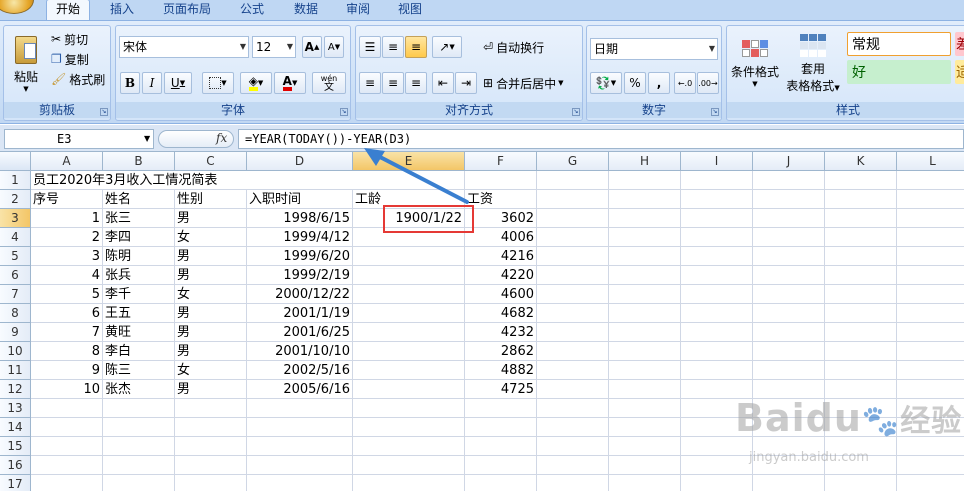 The width and height of the screenshot is (964, 491). Describe the element at coordinates (501, 161) in the screenshot. I see `column-header: F` at that location.